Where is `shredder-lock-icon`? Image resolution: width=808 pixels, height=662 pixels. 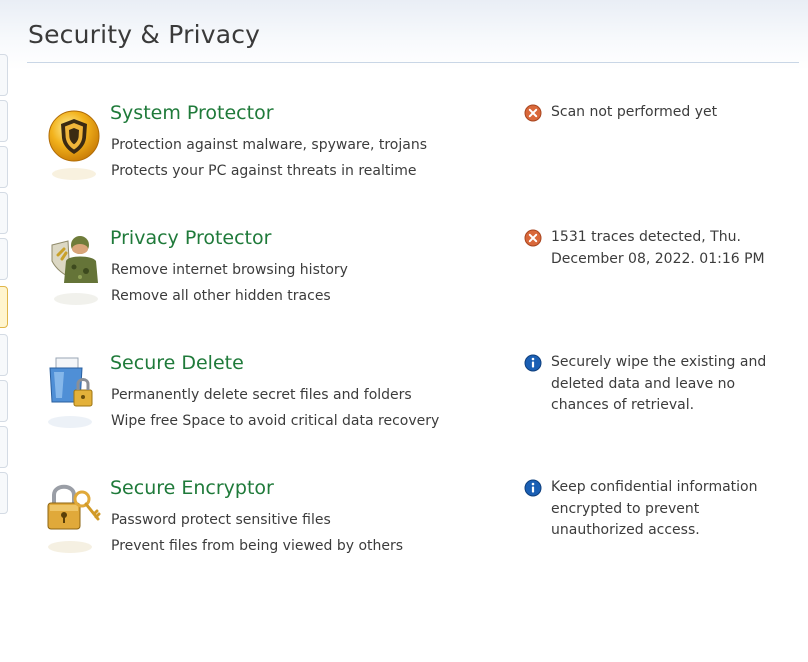 shredder-lock-icon is located at coordinates (74, 398).